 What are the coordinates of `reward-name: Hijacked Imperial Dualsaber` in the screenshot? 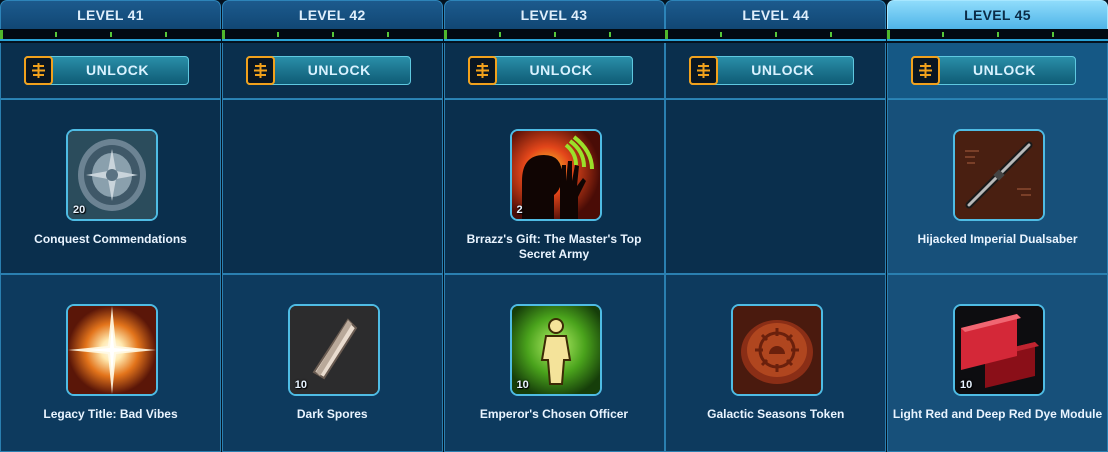 It's located at (997, 239).